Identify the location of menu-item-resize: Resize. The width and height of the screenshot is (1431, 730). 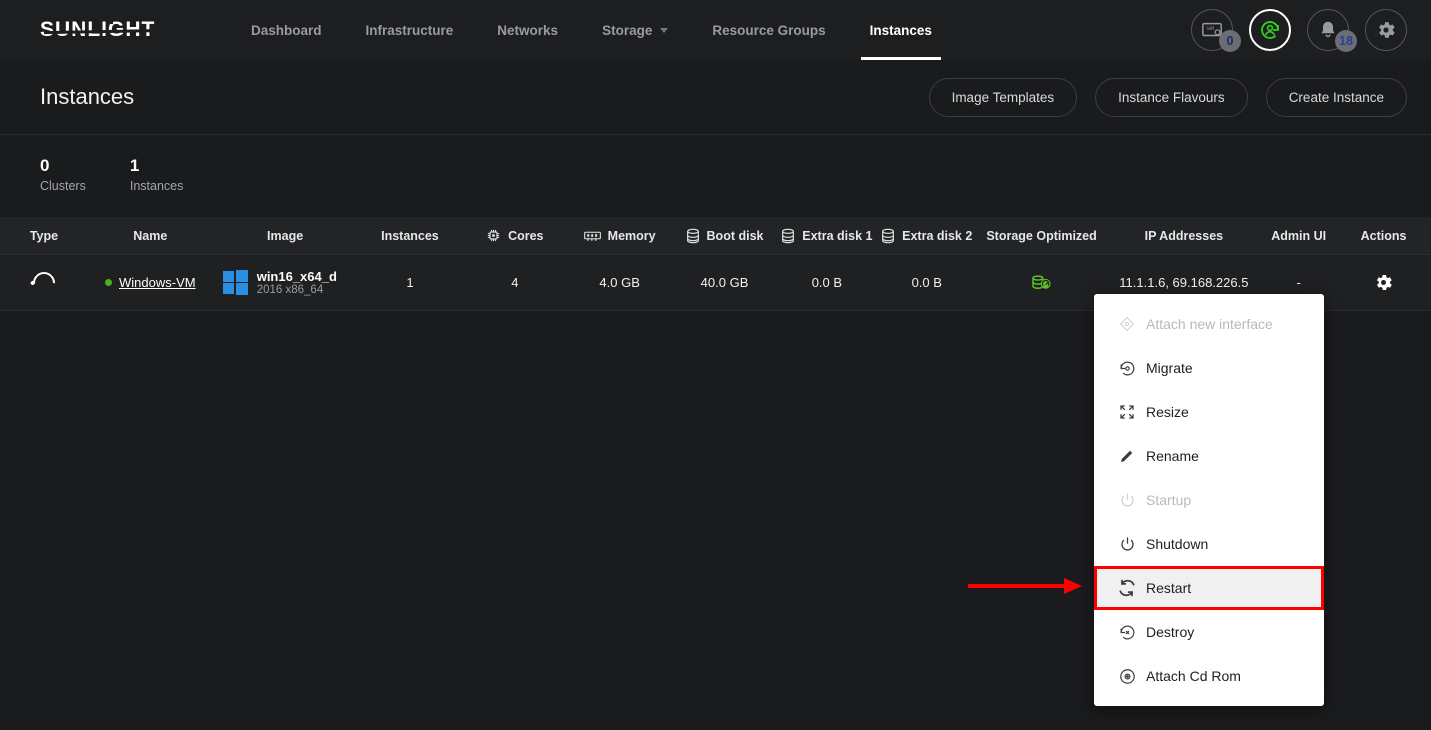
(1209, 412).